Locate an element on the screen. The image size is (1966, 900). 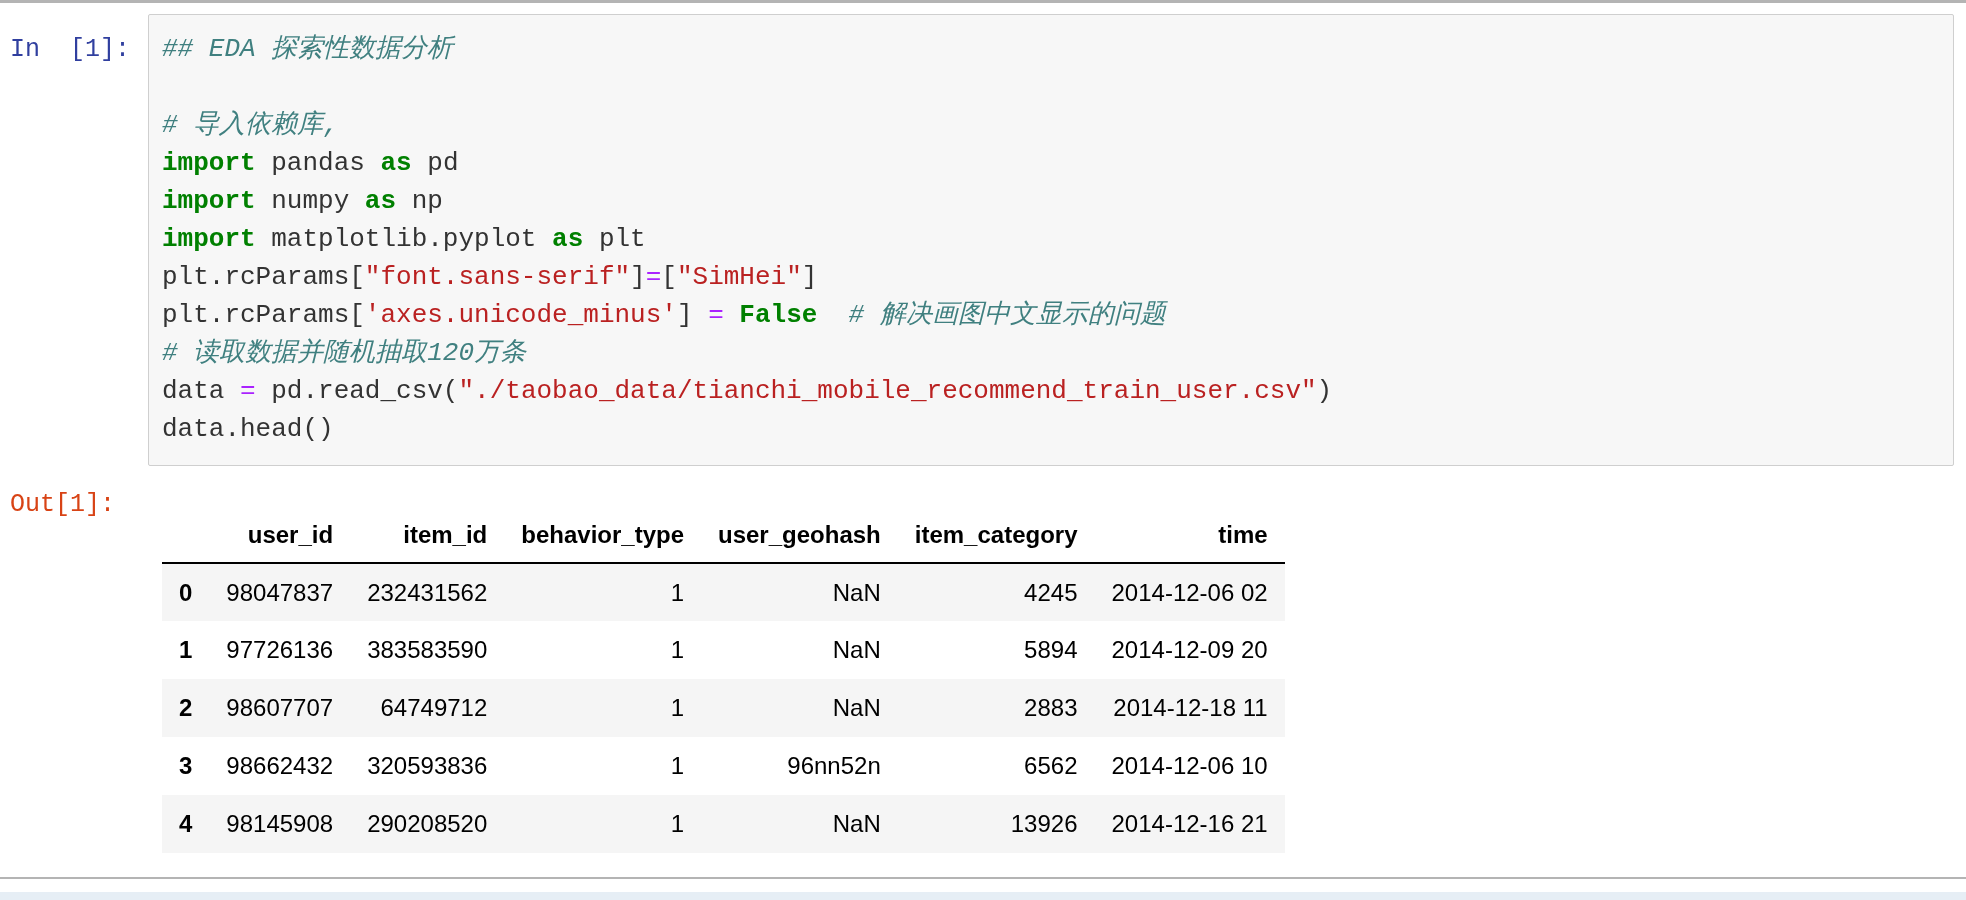
code-line: data = pd.read_csv("./taobao_data/tianchi_mobile_recommend_train_user.csv") is located at coordinates (747, 391).